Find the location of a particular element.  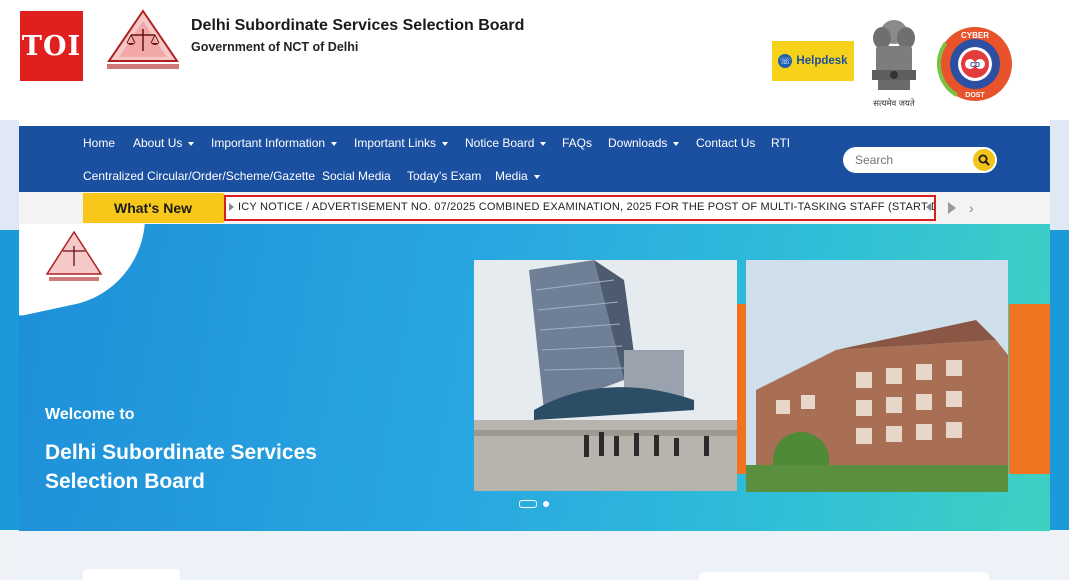

search-input is located at coordinates (910, 160).